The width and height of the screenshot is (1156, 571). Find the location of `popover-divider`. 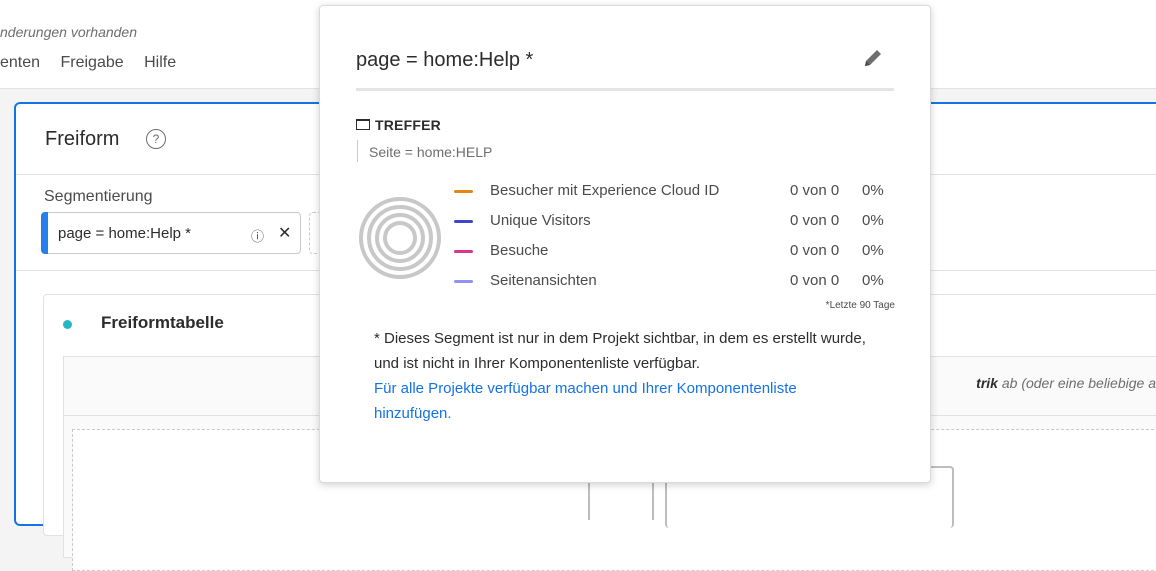

popover-divider is located at coordinates (625, 89).